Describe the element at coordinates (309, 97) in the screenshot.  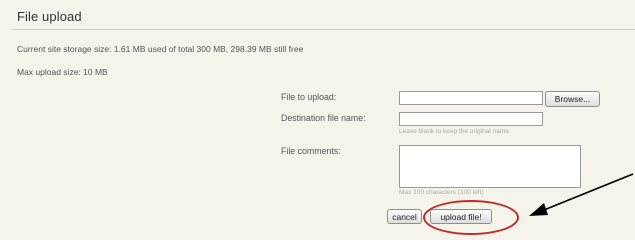
I see `file-to-upload-label: File to upload:` at that location.